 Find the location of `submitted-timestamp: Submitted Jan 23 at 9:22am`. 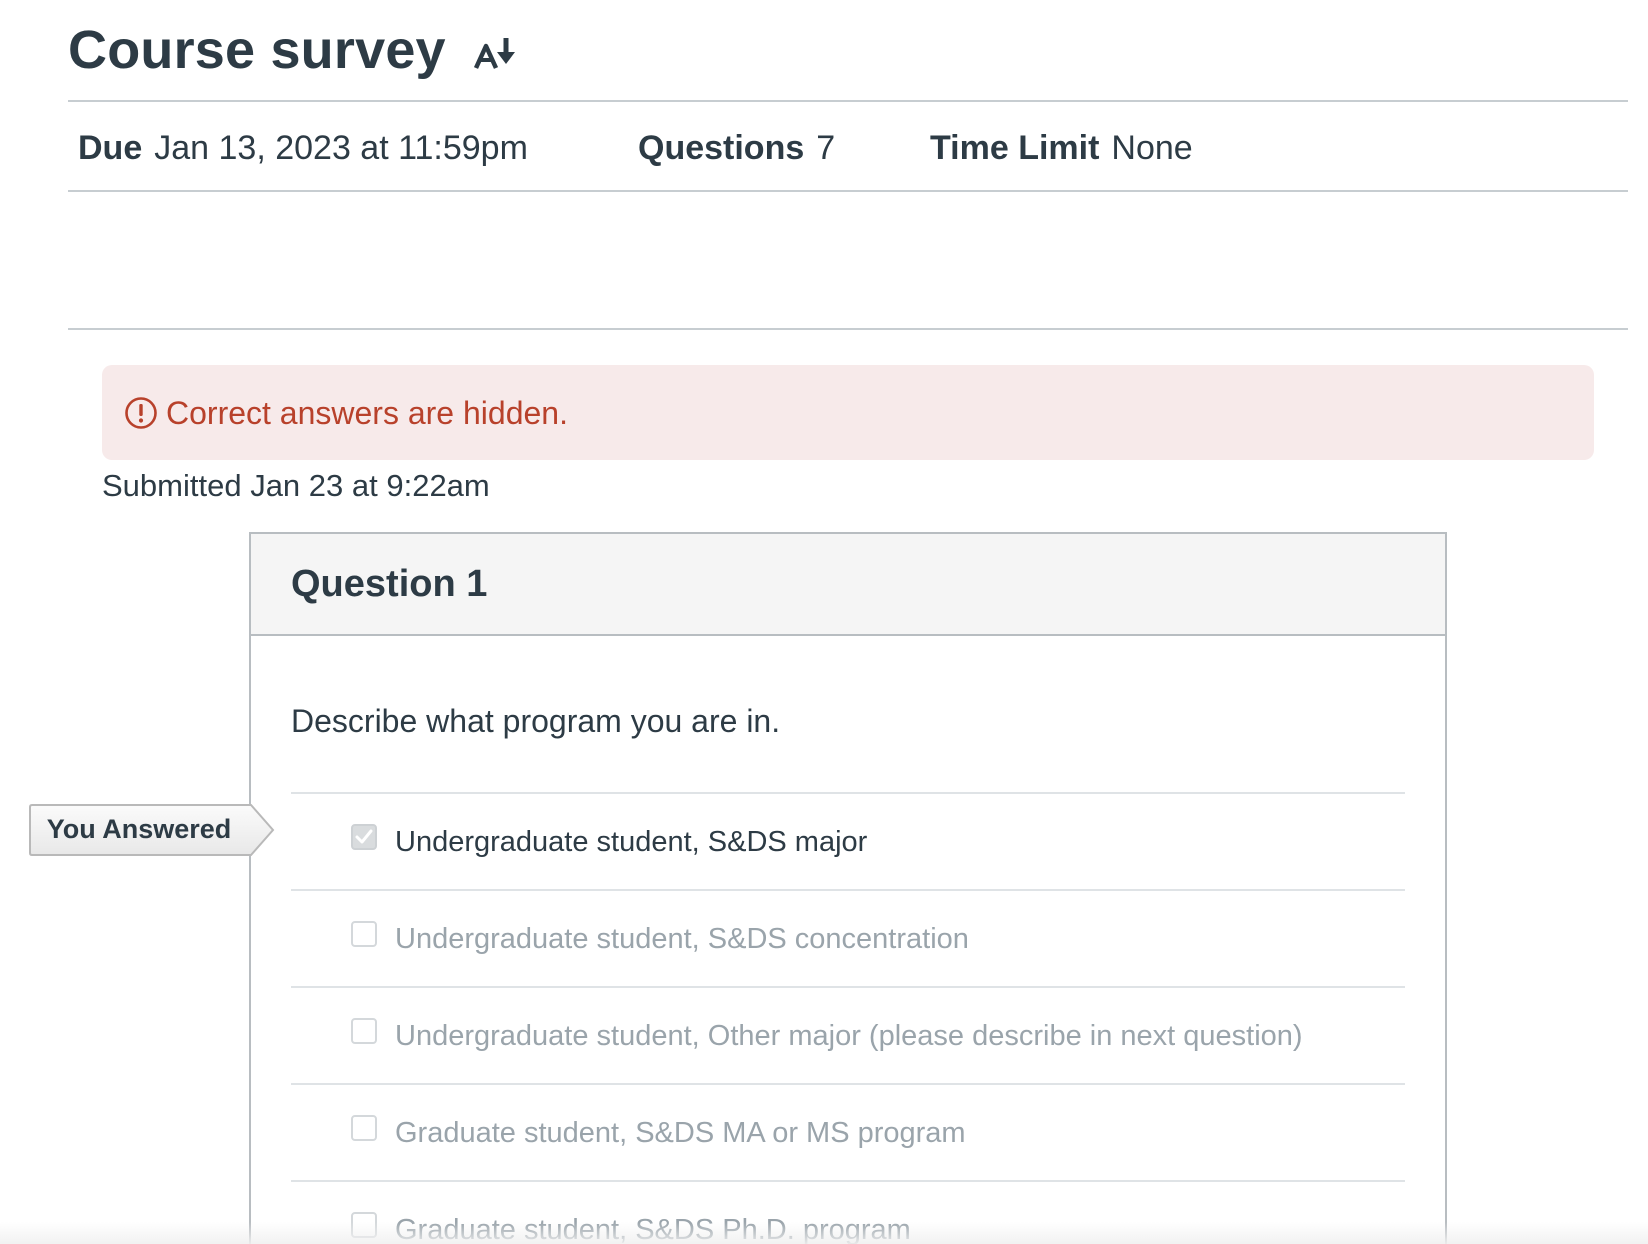

submitted-timestamp: Submitted Jan 23 at 9:22am is located at coordinates (296, 485).